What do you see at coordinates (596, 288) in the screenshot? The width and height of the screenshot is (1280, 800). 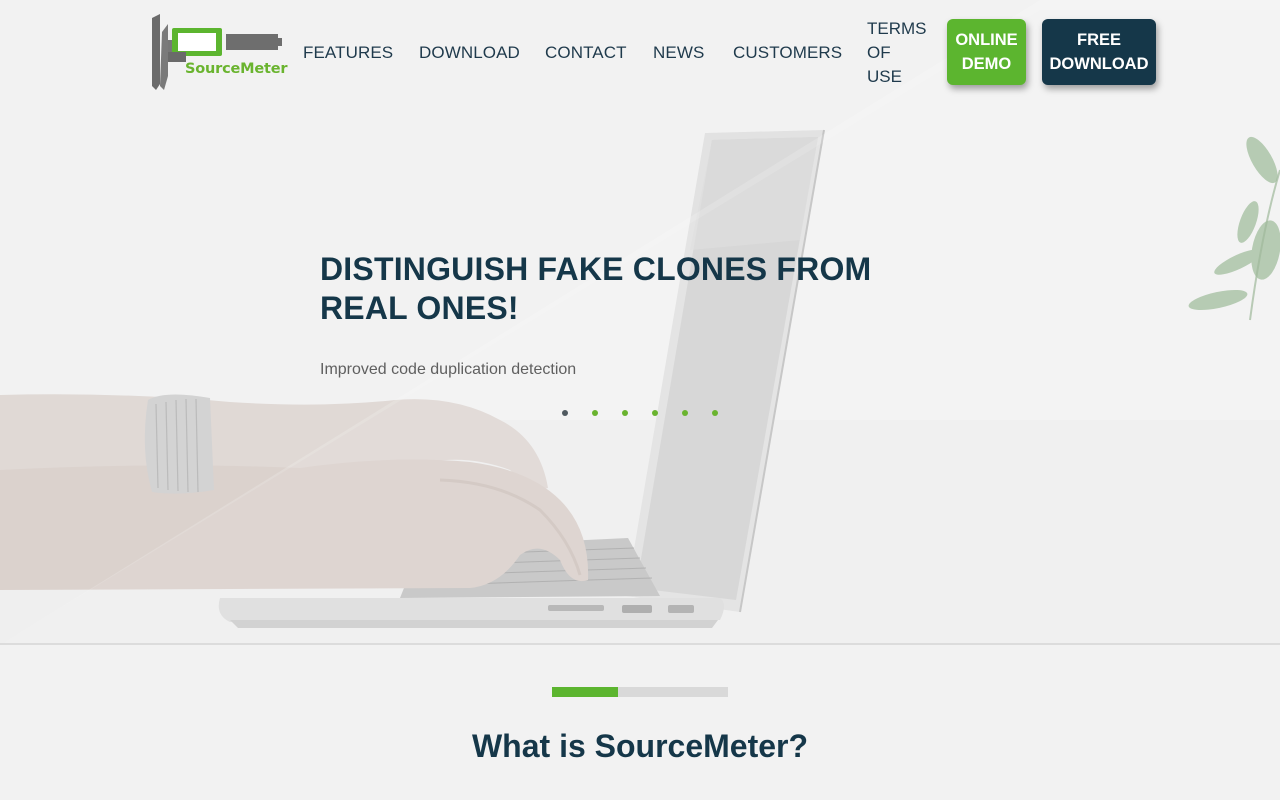 I see `hero-title: DISTINGUISH FAKE CLONES FROM REAL ONES!` at bounding box center [596, 288].